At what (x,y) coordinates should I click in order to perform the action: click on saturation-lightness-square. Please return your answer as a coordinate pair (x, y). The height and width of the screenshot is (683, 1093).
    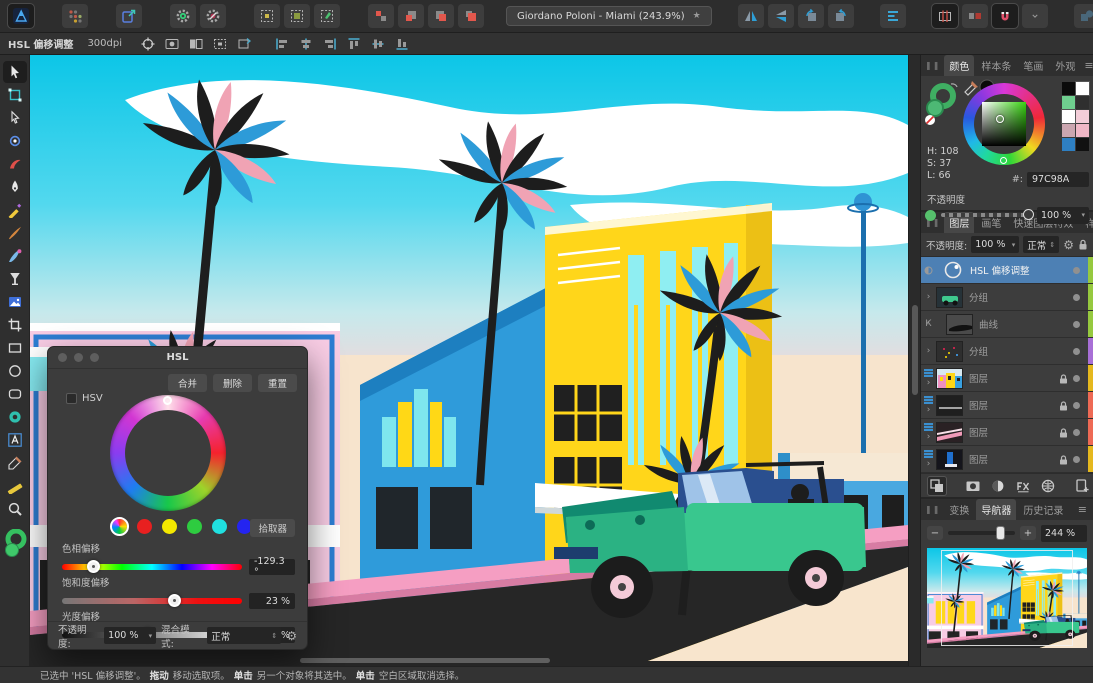
    Looking at the image, I should click on (1004, 124).